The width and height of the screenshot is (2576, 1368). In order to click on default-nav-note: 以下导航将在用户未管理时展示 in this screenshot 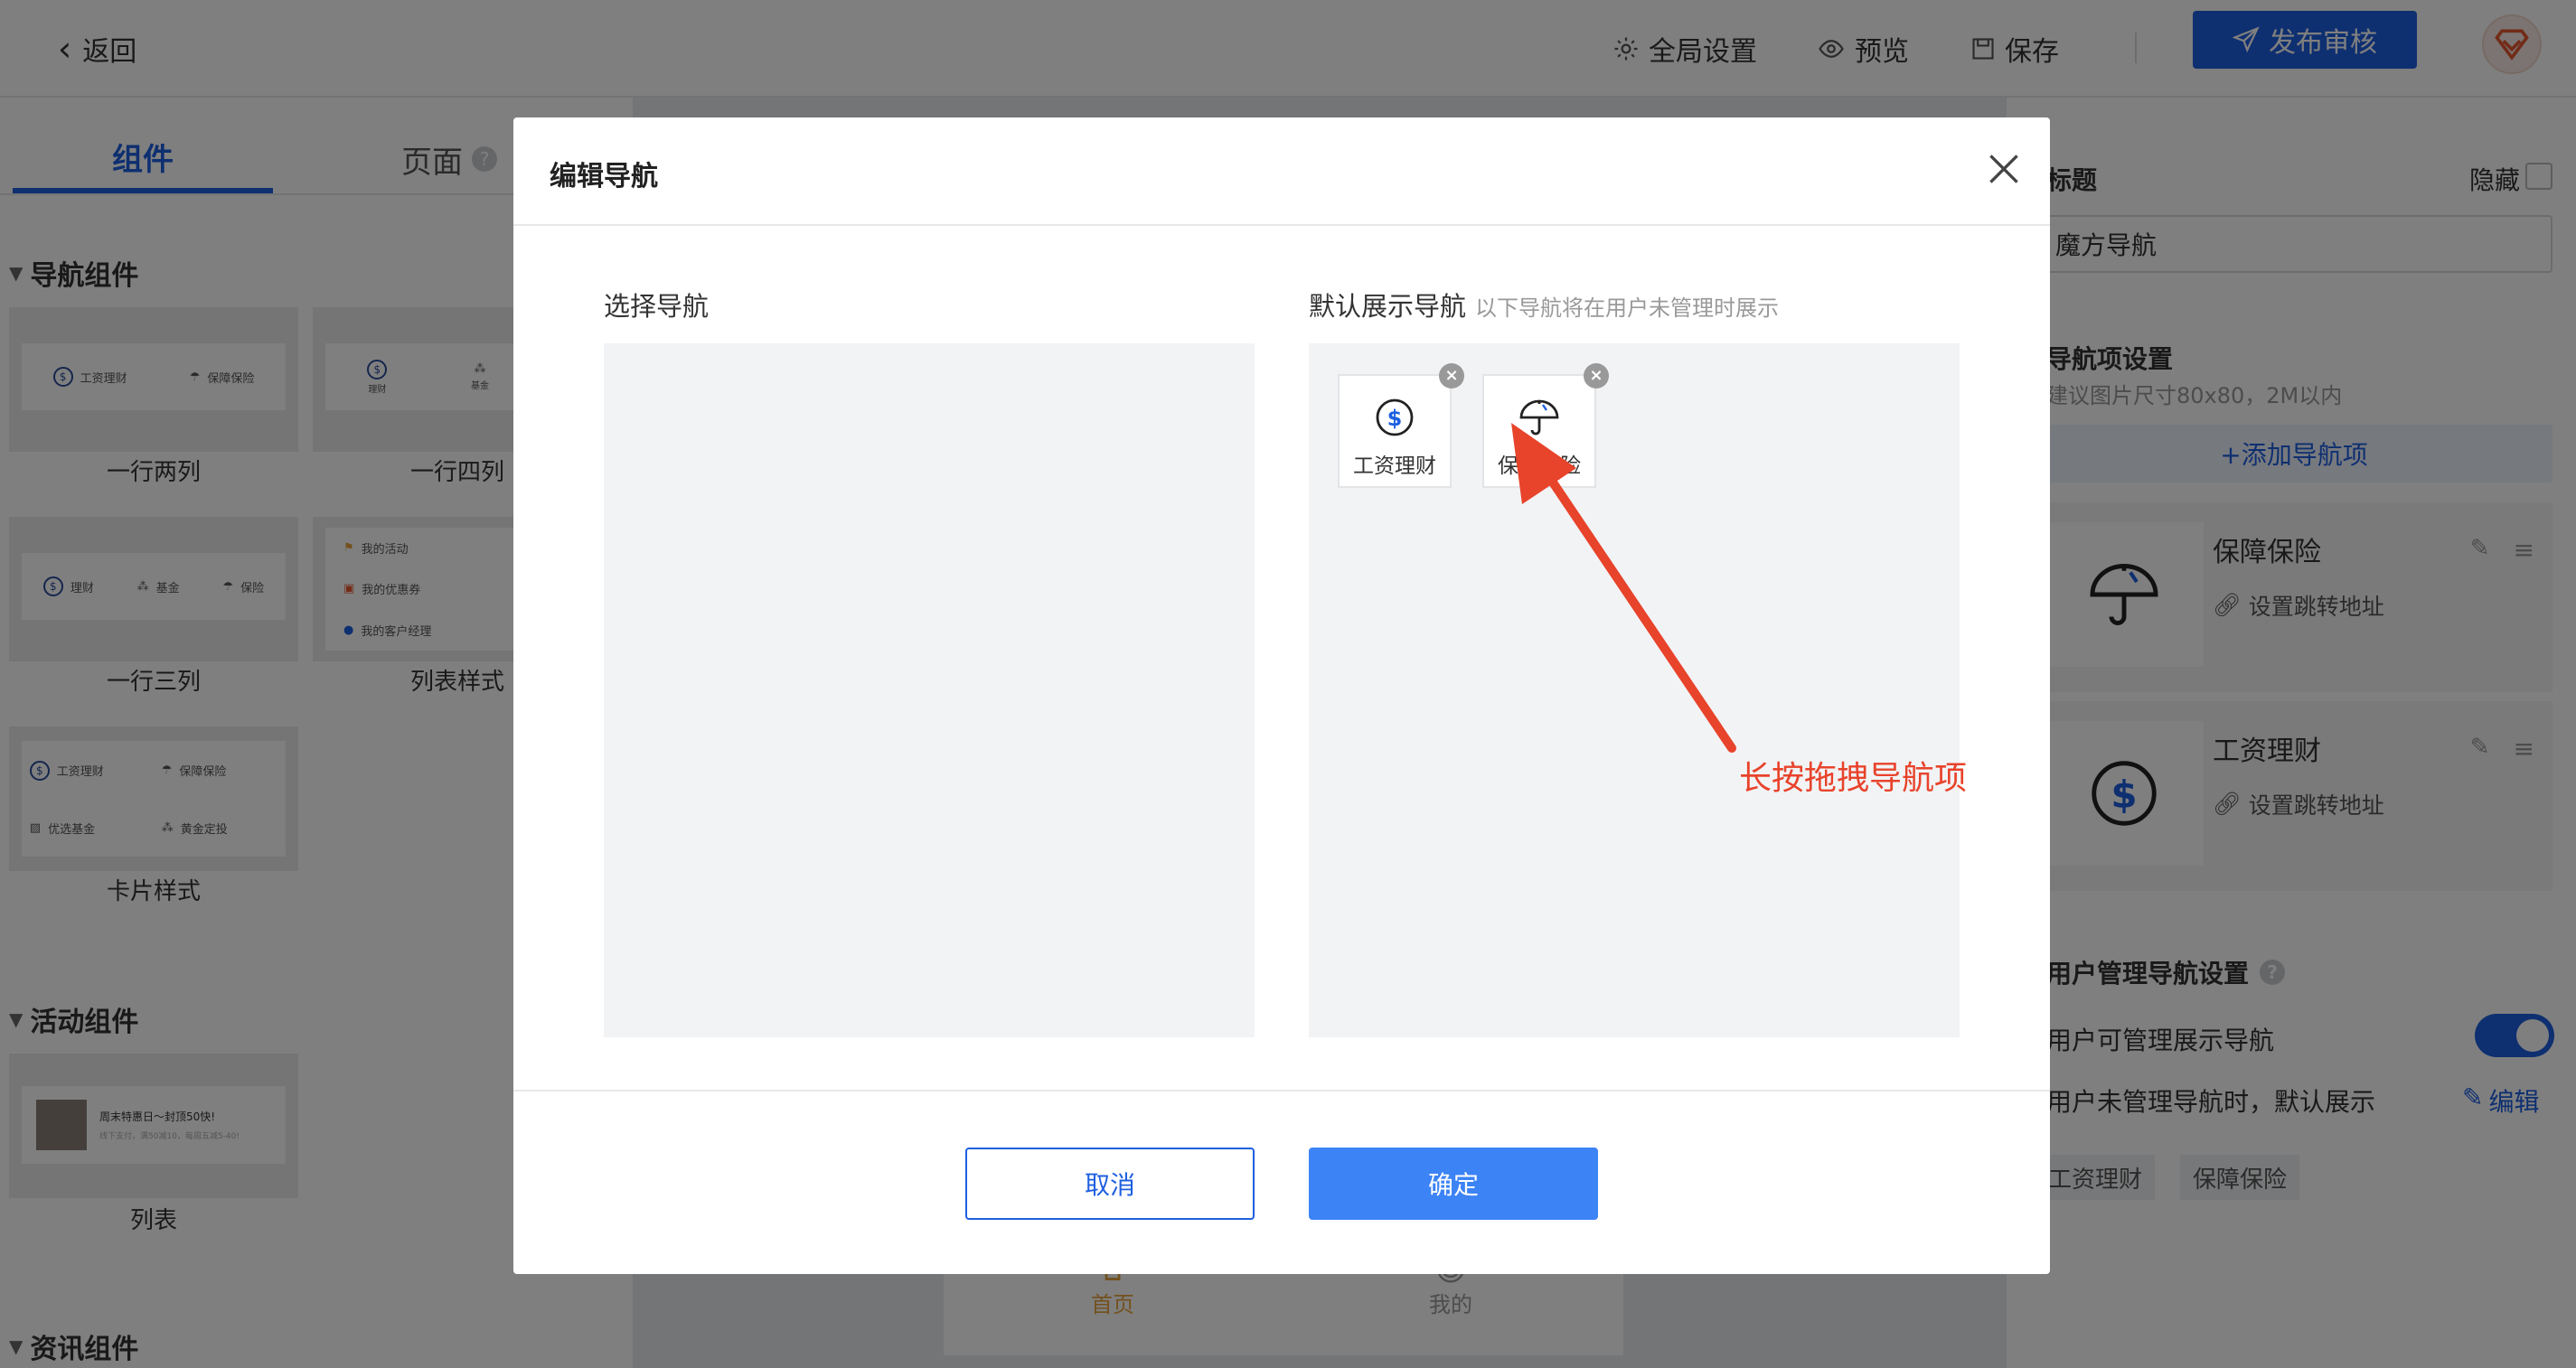, I will do `click(1628, 308)`.